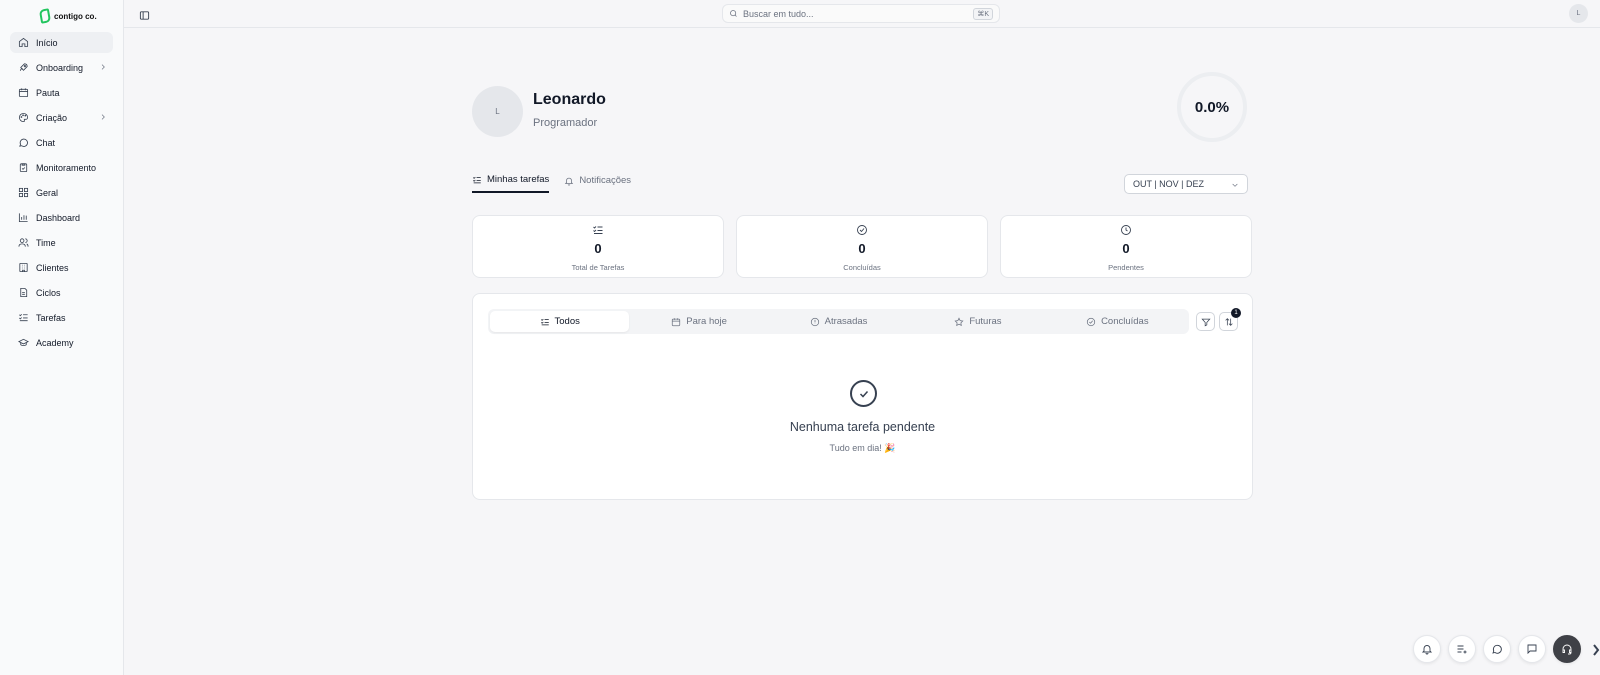  What do you see at coordinates (1125, 321) in the screenshot?
I see `filter-label: Concluídas` at bounding box center [1125, 321].